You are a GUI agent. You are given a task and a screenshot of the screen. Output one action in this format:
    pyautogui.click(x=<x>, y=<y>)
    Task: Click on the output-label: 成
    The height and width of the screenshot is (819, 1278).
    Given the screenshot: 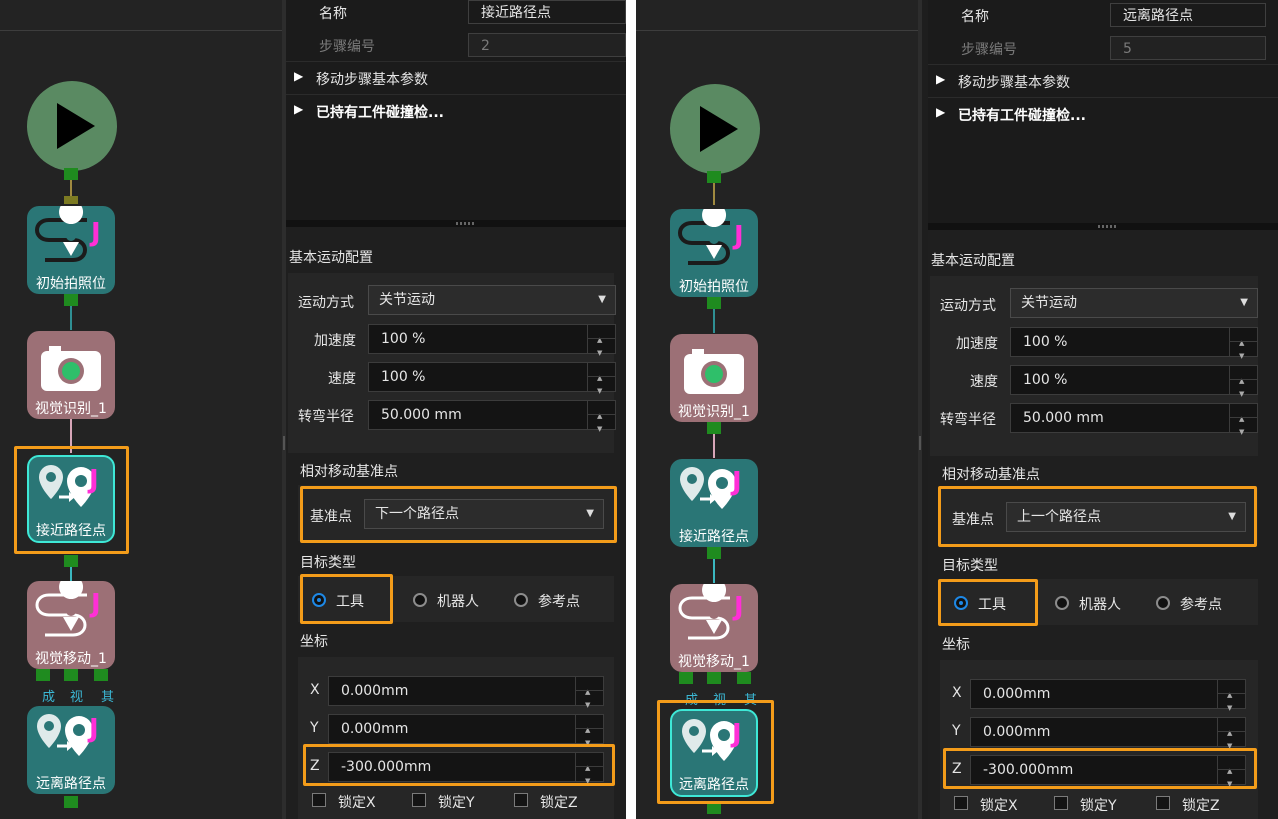 What is the action you would take?
    pyautogui.click(x=49, y=697)
    